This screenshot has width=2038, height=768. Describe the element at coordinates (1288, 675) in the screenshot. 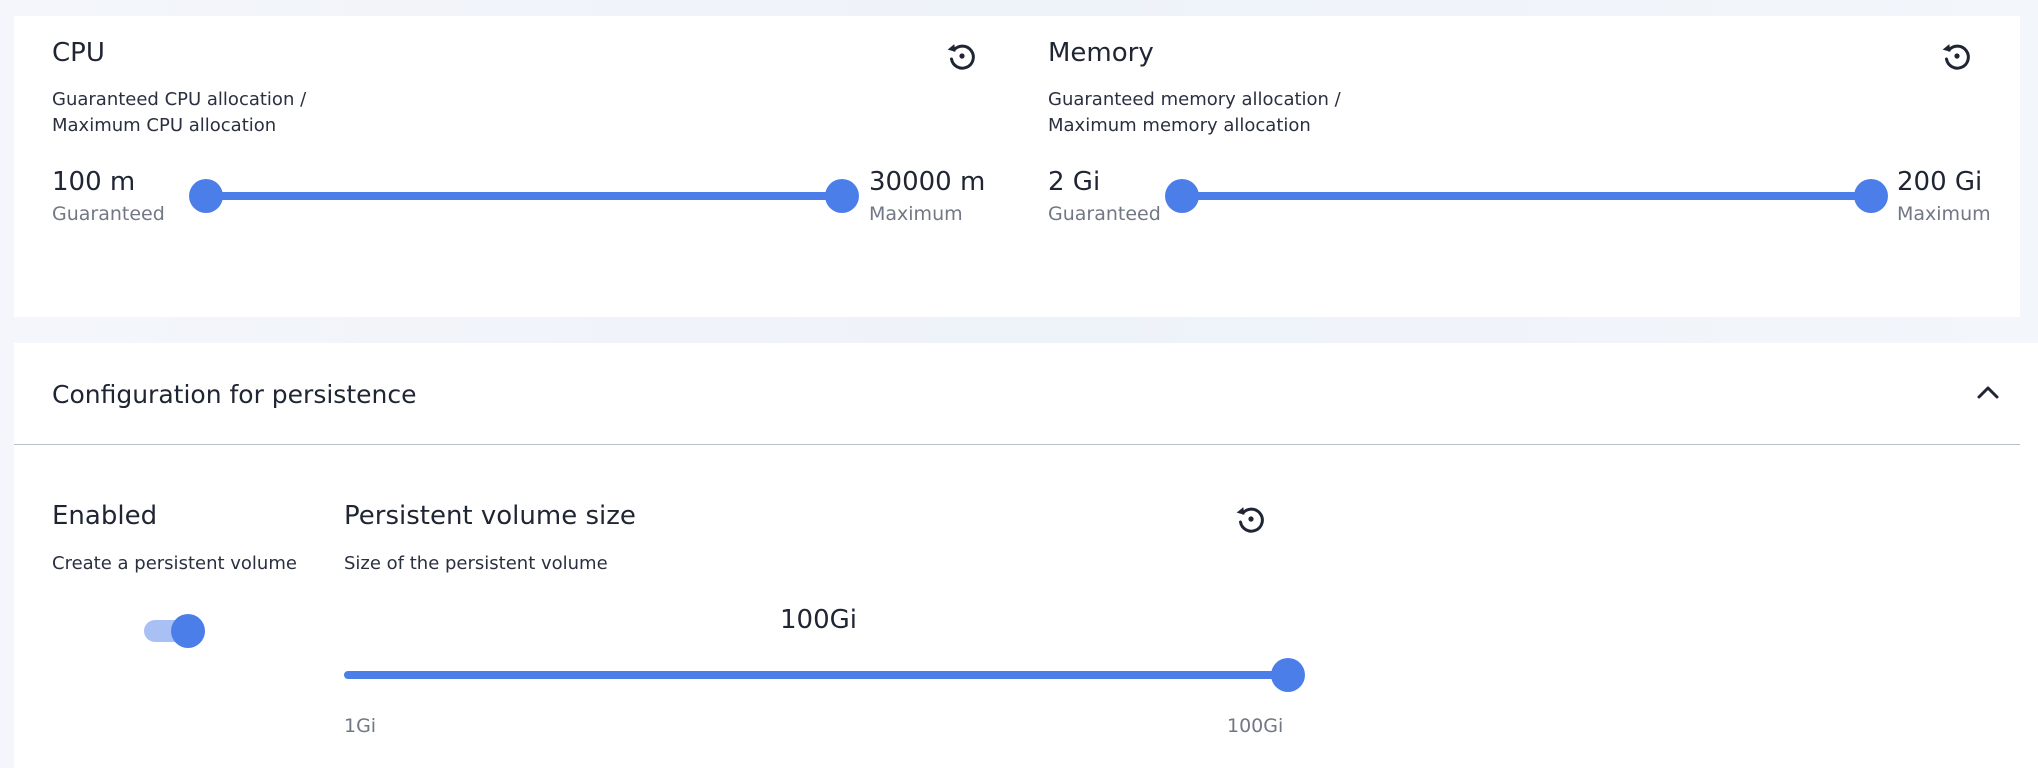

I see `volume-size-thumb` at that location.